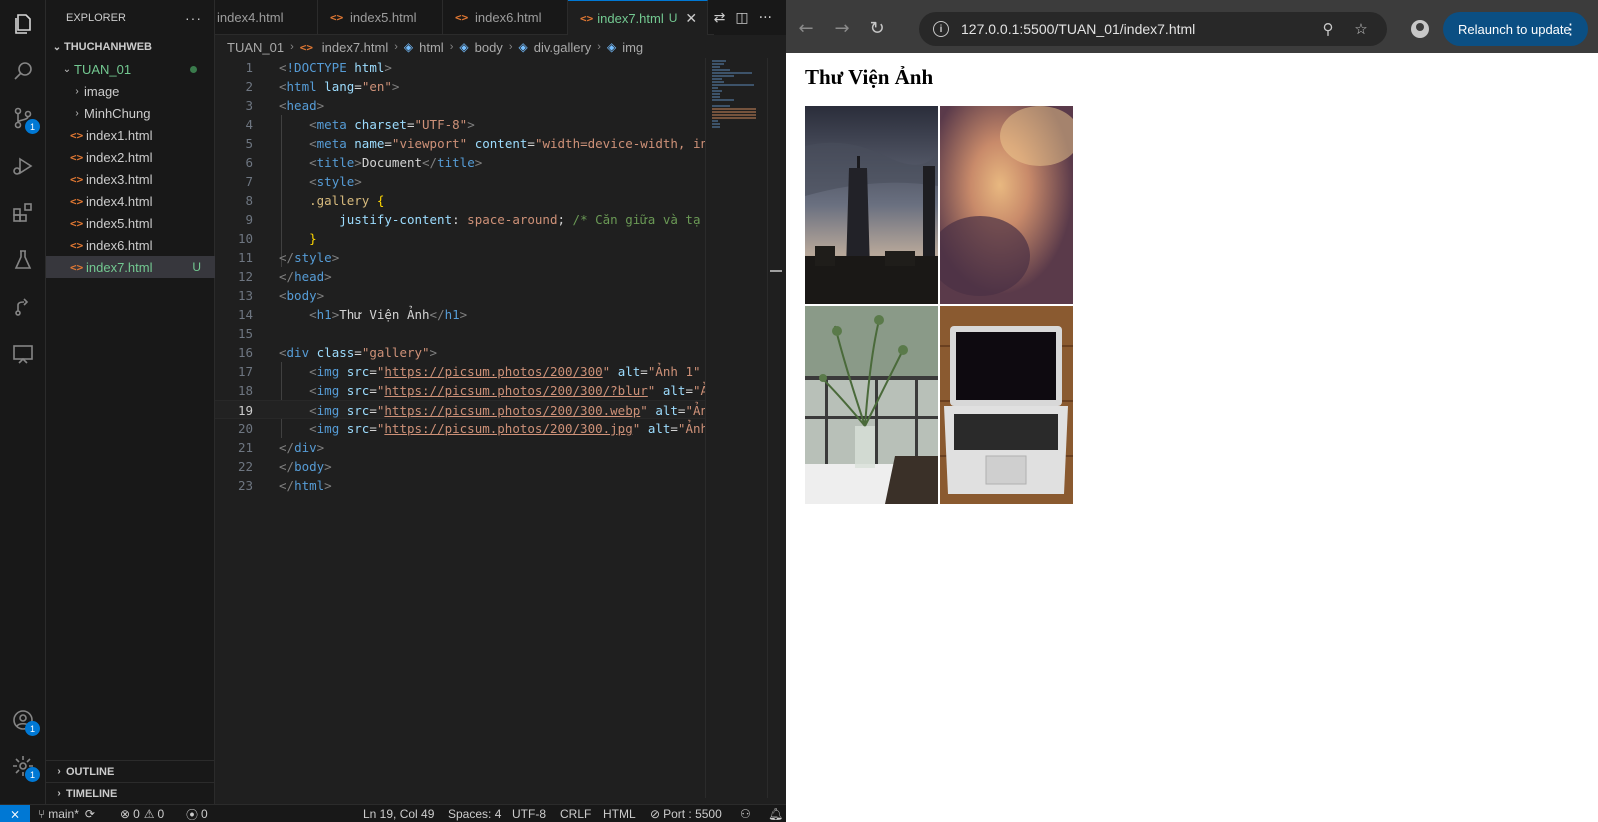  Describe the element at coordinates (384, 314) in the screenshot. I see `h1-text: Thư Viện Ảnh` at that location.